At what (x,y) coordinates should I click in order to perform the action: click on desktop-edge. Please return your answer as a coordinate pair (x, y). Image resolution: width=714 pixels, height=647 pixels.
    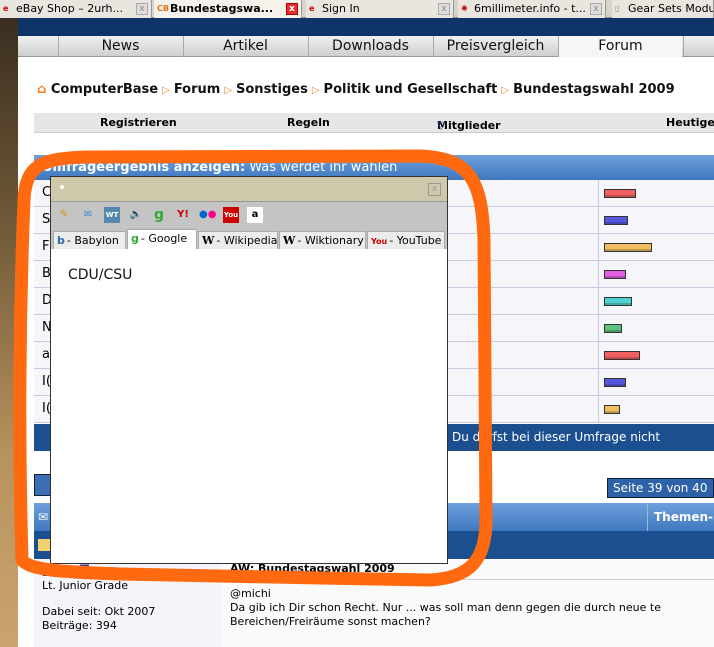
    Looking at the image, I should click on (9, 332).